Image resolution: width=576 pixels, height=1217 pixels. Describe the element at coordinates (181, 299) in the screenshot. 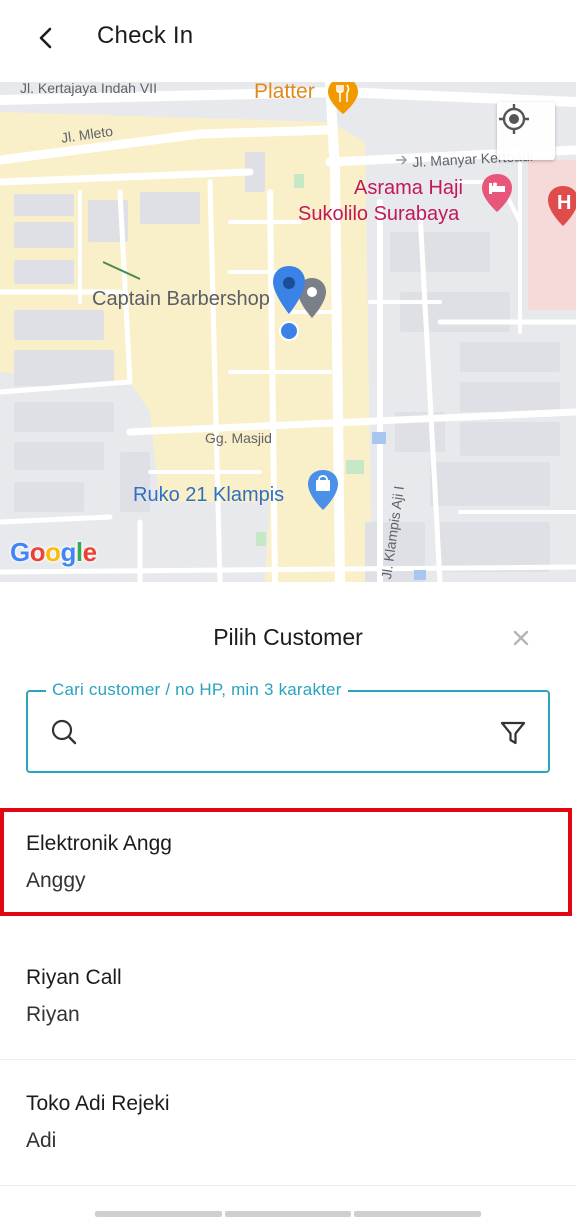

I see `poi-label-captain: Captain Barbershop` at that location.